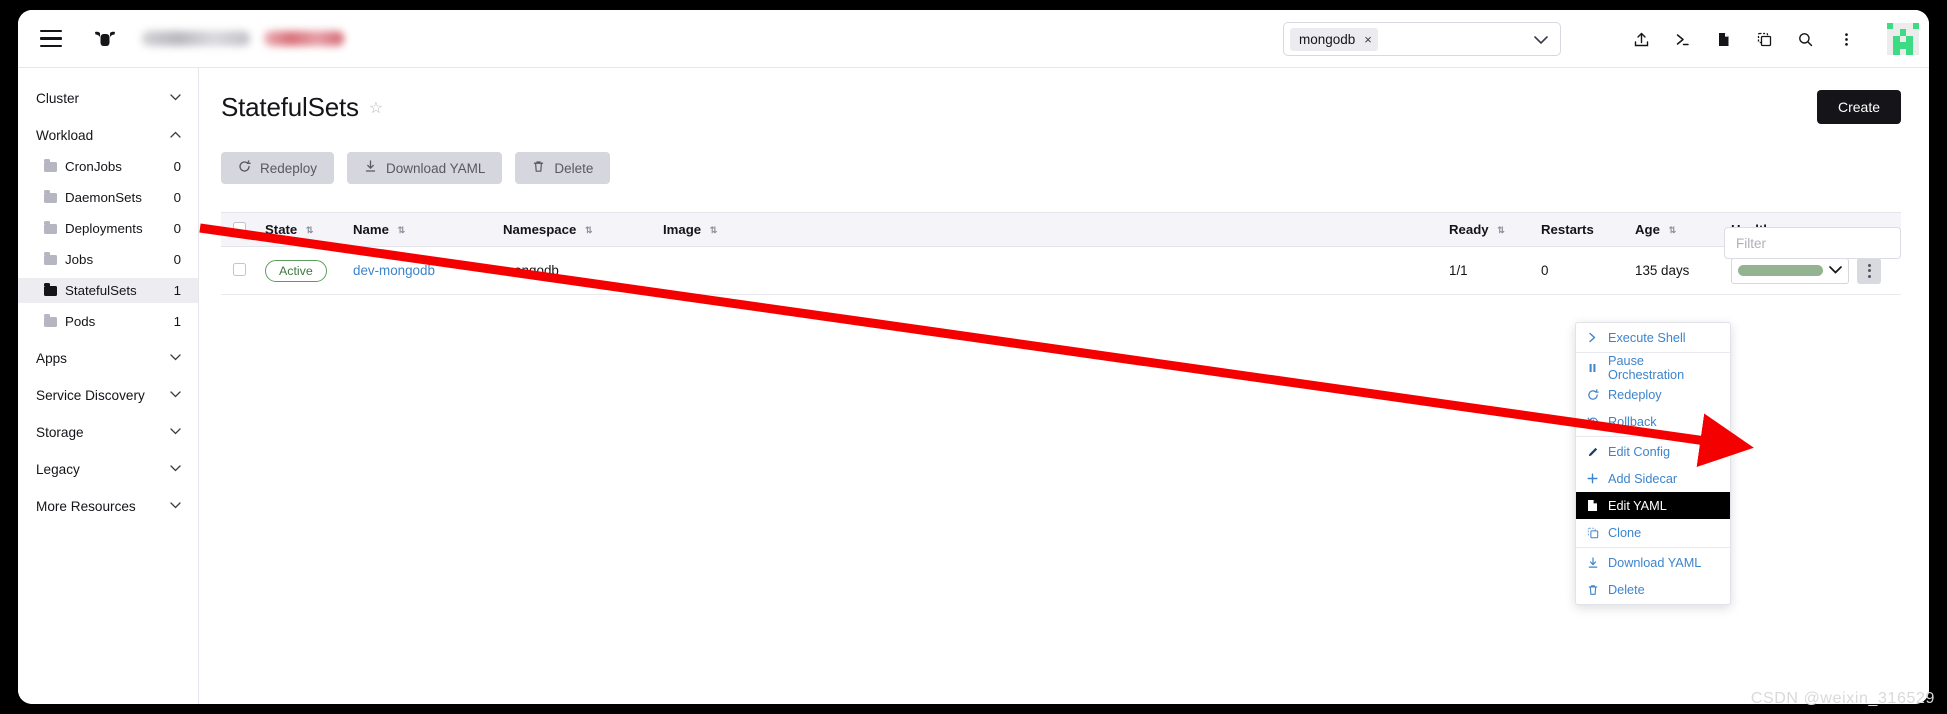 This screenshot has height=714, width=1947. Describe the element at coordinates (1637, 505) in the screenshot. I see `menu-item-label: Edit YAML` at that location.